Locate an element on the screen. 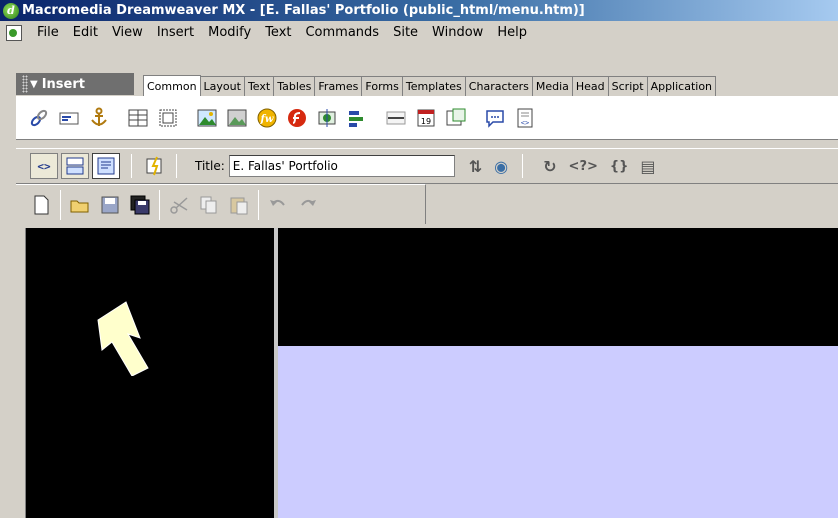 Image resolution: width=838 pixels, height=518 pixels. code-view-button: <> is located at coordinates (44, 166).